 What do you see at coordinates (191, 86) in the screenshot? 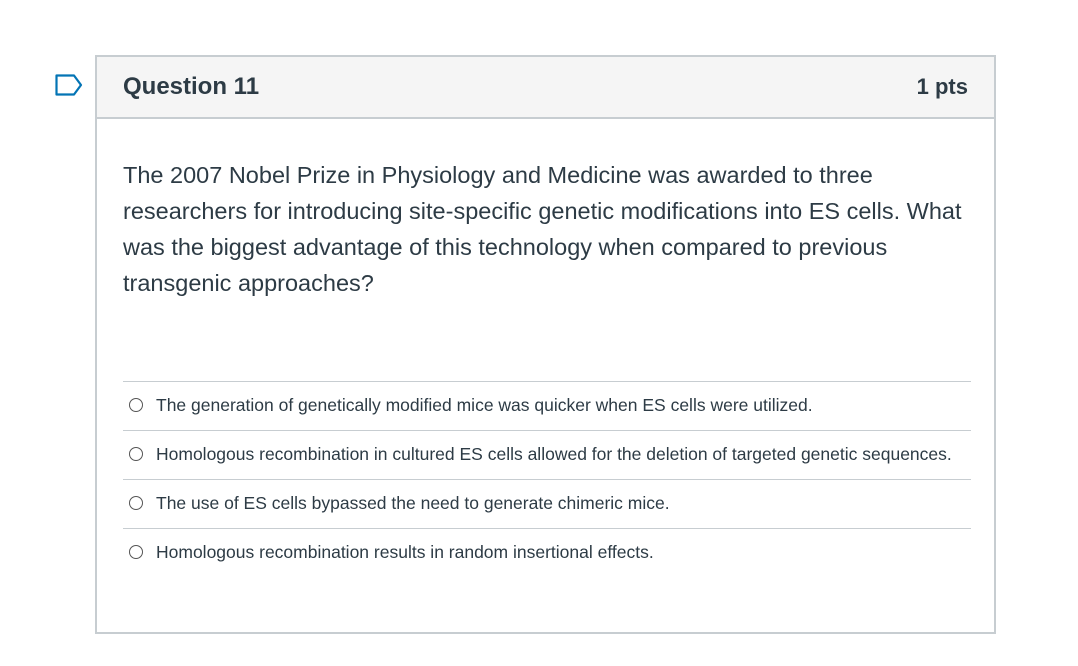
I see `question-title: Question 11` at bounding box center [191, 86].